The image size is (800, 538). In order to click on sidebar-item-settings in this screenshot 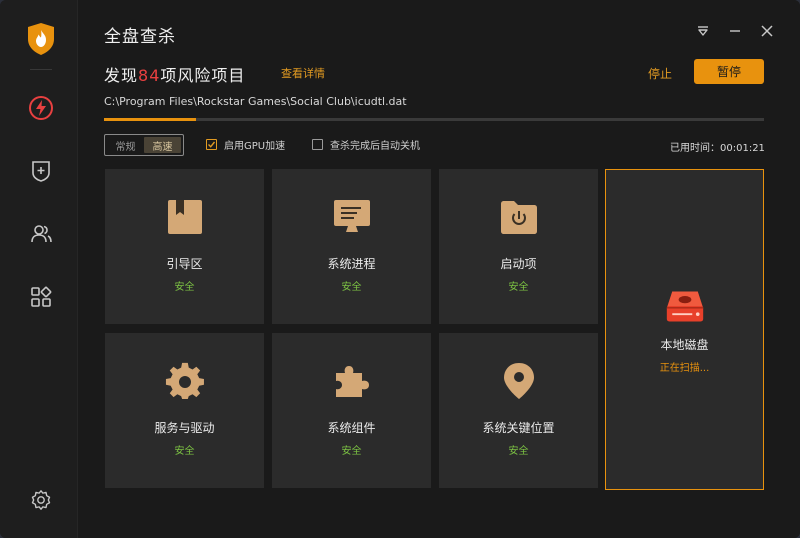, I will do `click(41, 500)`.